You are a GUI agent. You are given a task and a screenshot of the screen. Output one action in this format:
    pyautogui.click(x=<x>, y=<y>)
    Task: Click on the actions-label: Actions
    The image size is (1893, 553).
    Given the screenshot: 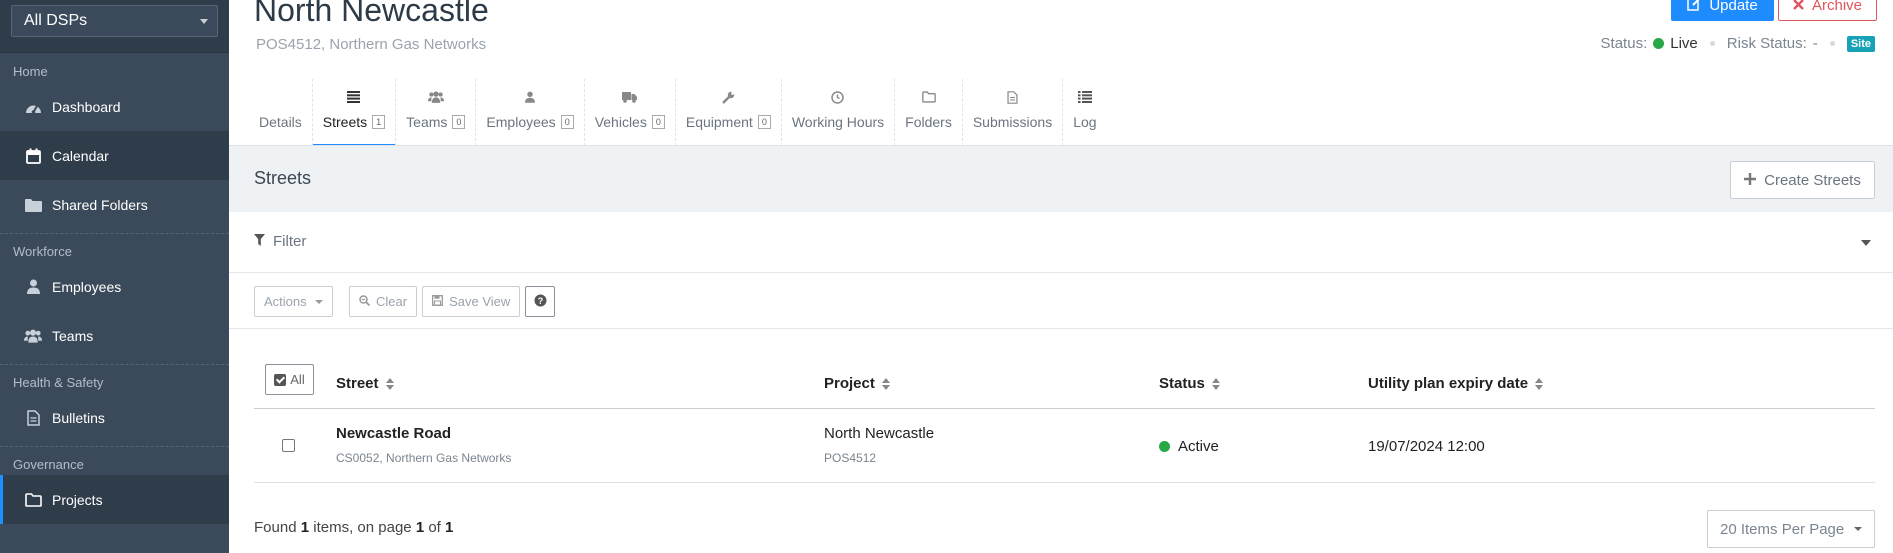 What is the action you would take?
    pyautogui.click(x=285, y=301)
    